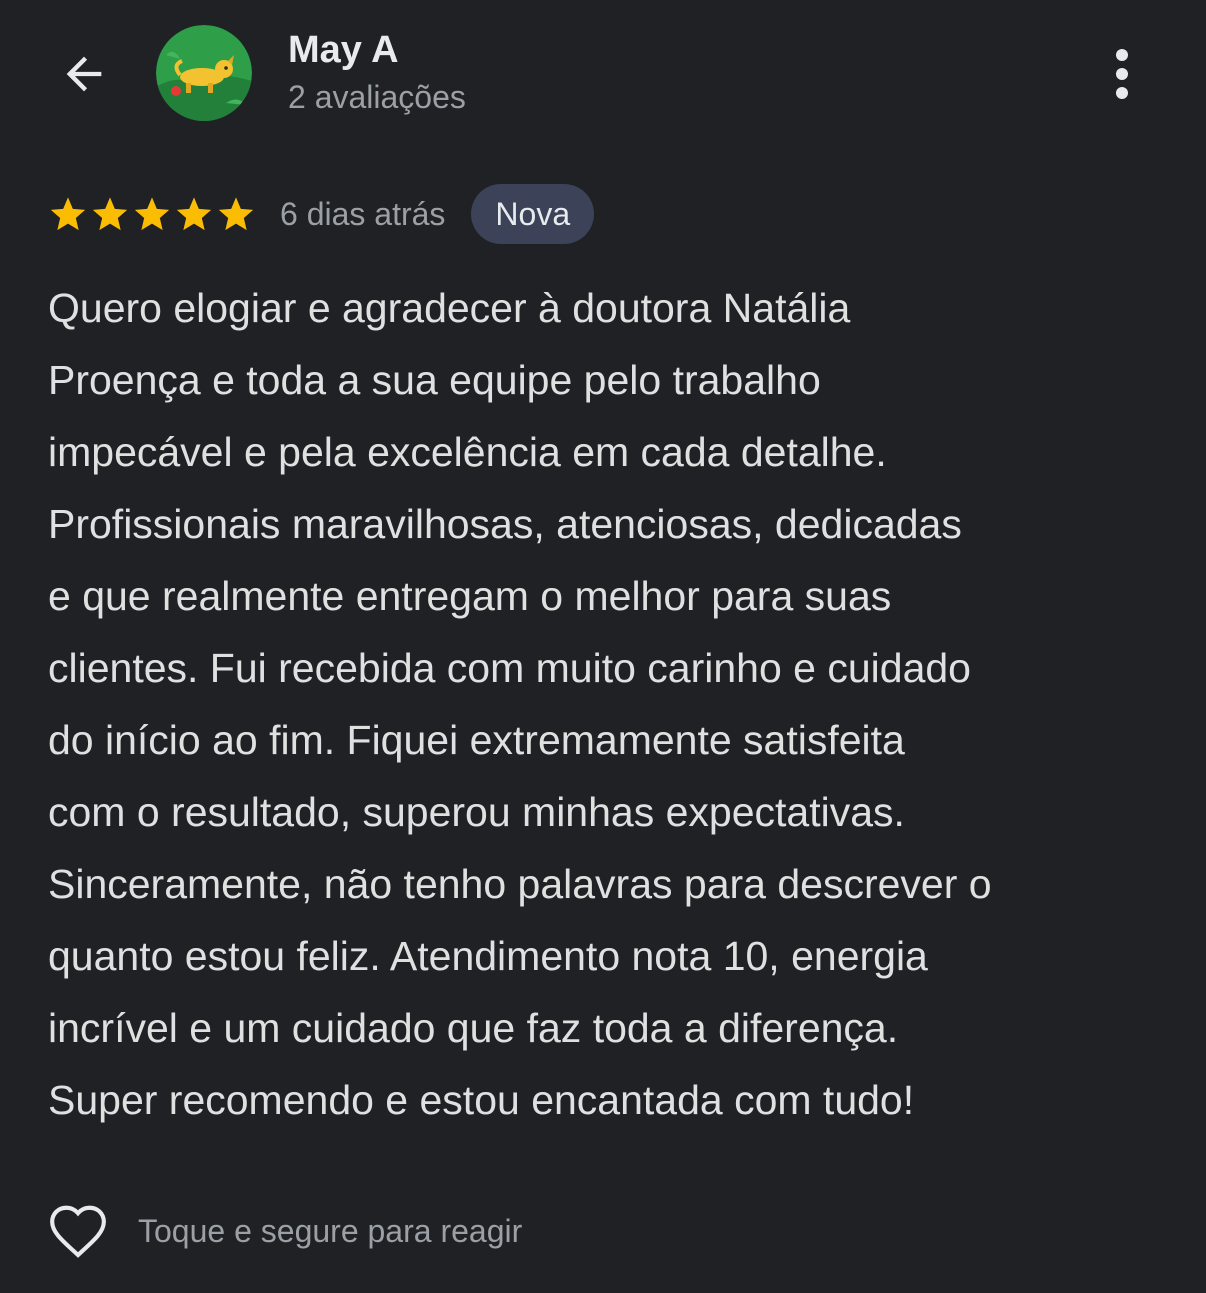 This screenshot has width=1206, height=1293. Describe the element at coordinates (533, 214) in the screenshot. I see `new-badge: Nova` at that location.